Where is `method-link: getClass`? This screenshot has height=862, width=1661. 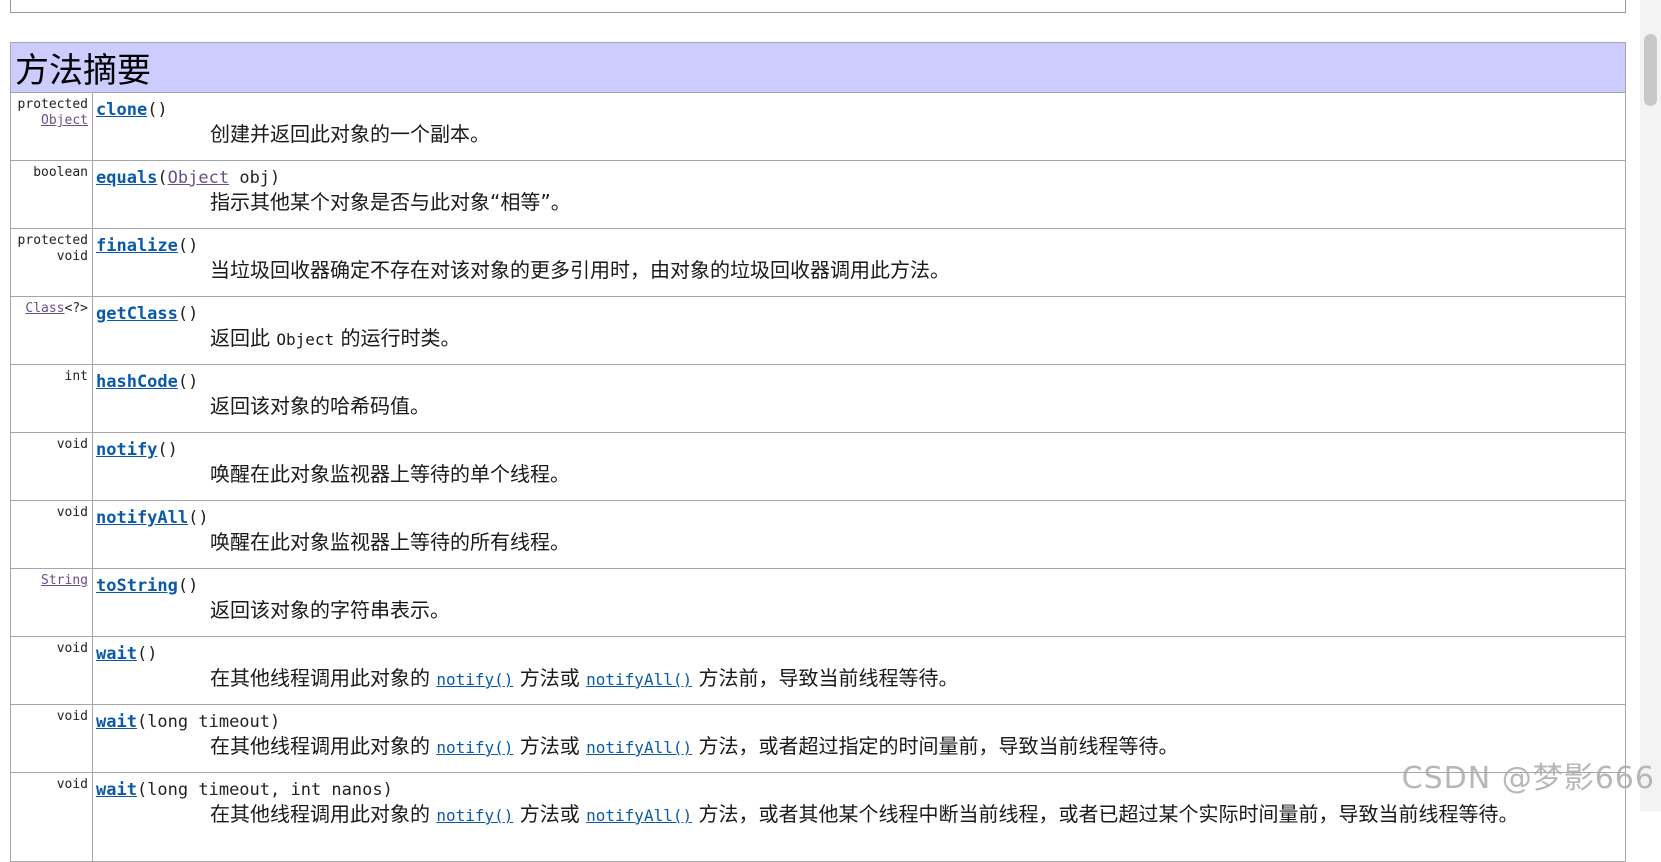
method-link: getClass is located at coordinates (137, 314).